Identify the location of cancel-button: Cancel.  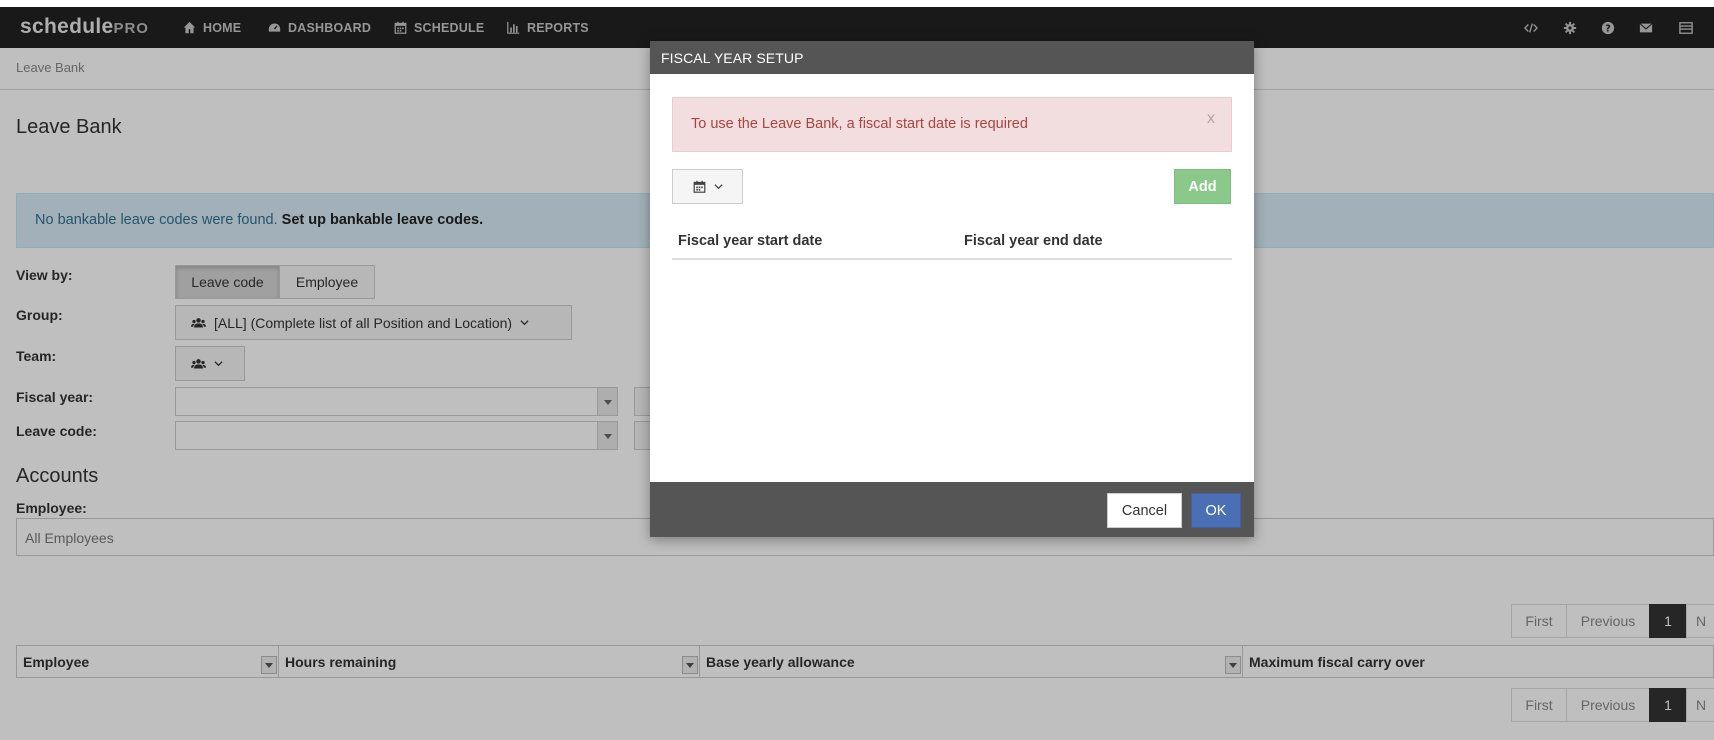
(1144, 510).